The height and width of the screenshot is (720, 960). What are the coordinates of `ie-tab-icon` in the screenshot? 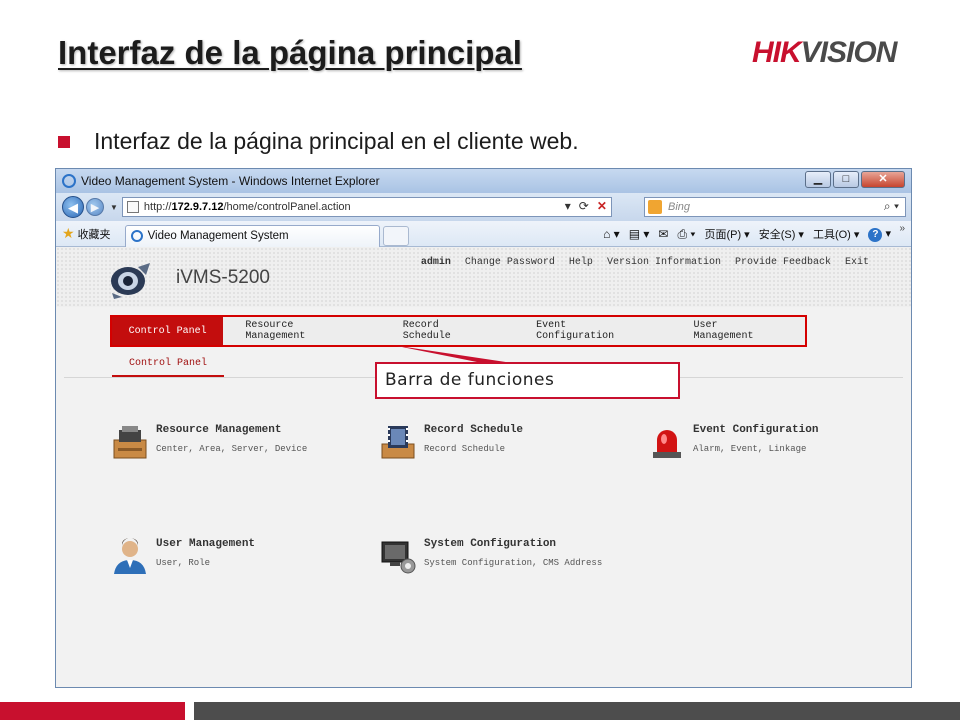 It's located at (136, 236).